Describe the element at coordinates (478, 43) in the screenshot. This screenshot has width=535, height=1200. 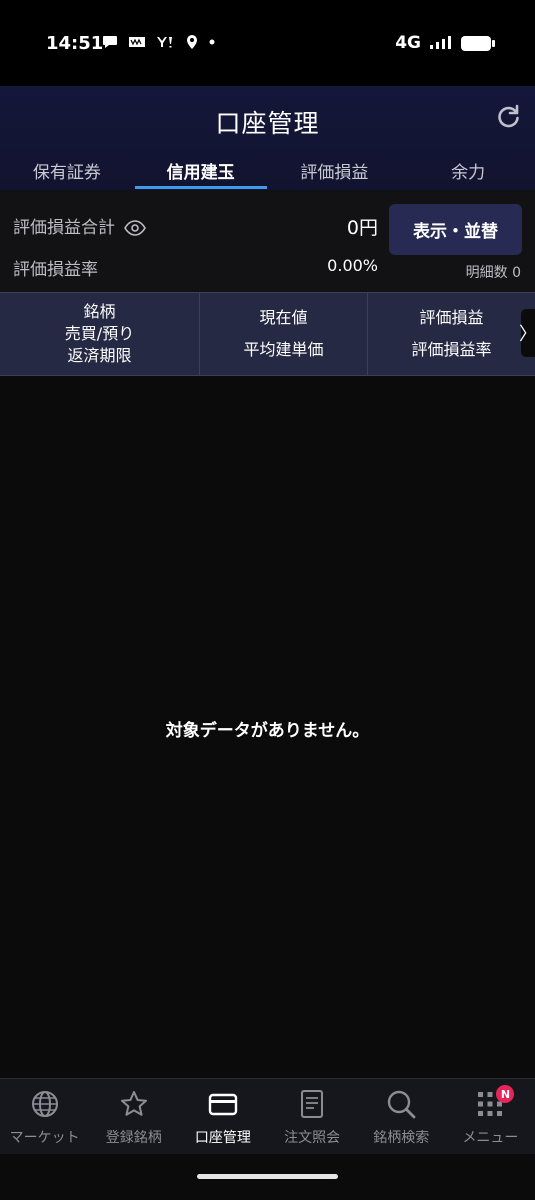
I see `battery-icon` at that location.